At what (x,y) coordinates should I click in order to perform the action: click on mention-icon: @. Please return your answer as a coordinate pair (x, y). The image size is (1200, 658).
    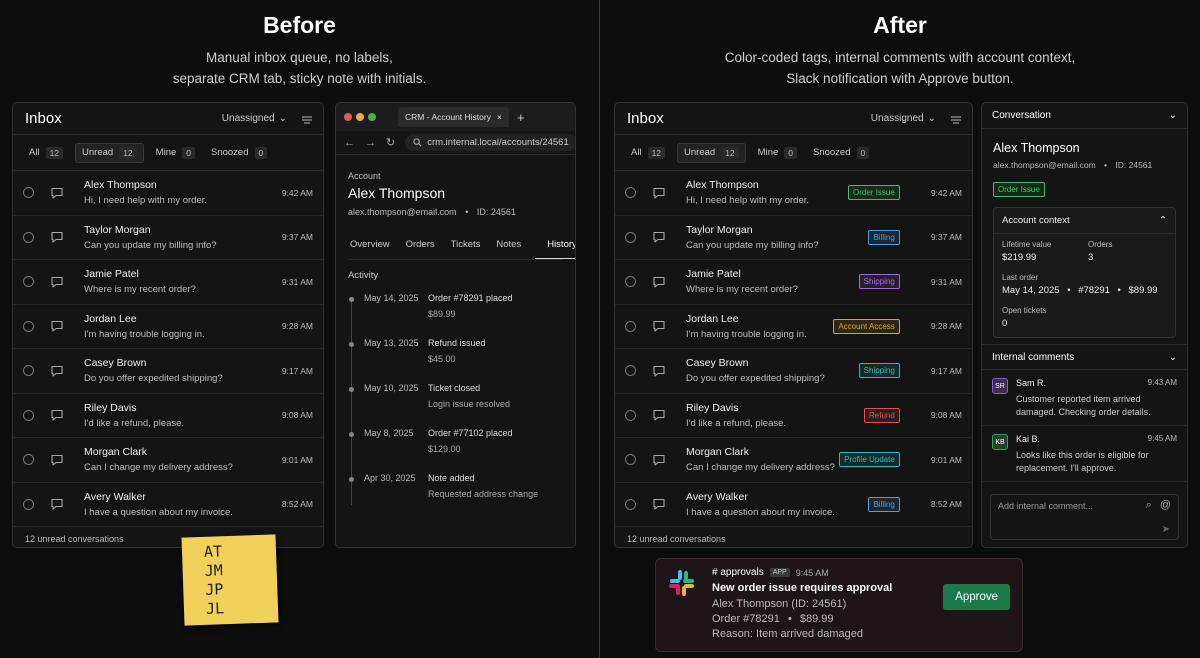
    Looking at the image, I should click on (1165, 505).